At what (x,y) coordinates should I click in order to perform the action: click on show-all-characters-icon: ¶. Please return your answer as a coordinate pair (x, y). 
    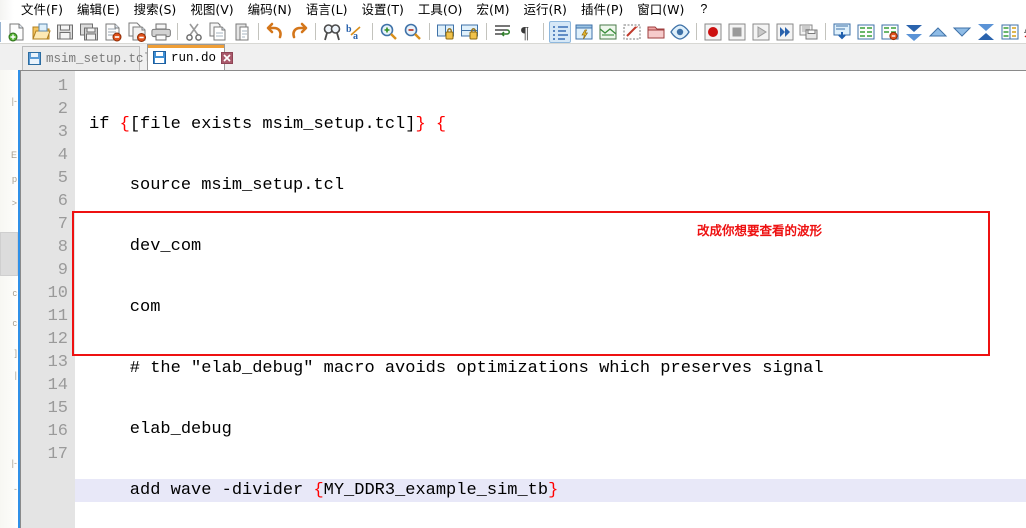
    Looking at the image, I should click on (527, 32).